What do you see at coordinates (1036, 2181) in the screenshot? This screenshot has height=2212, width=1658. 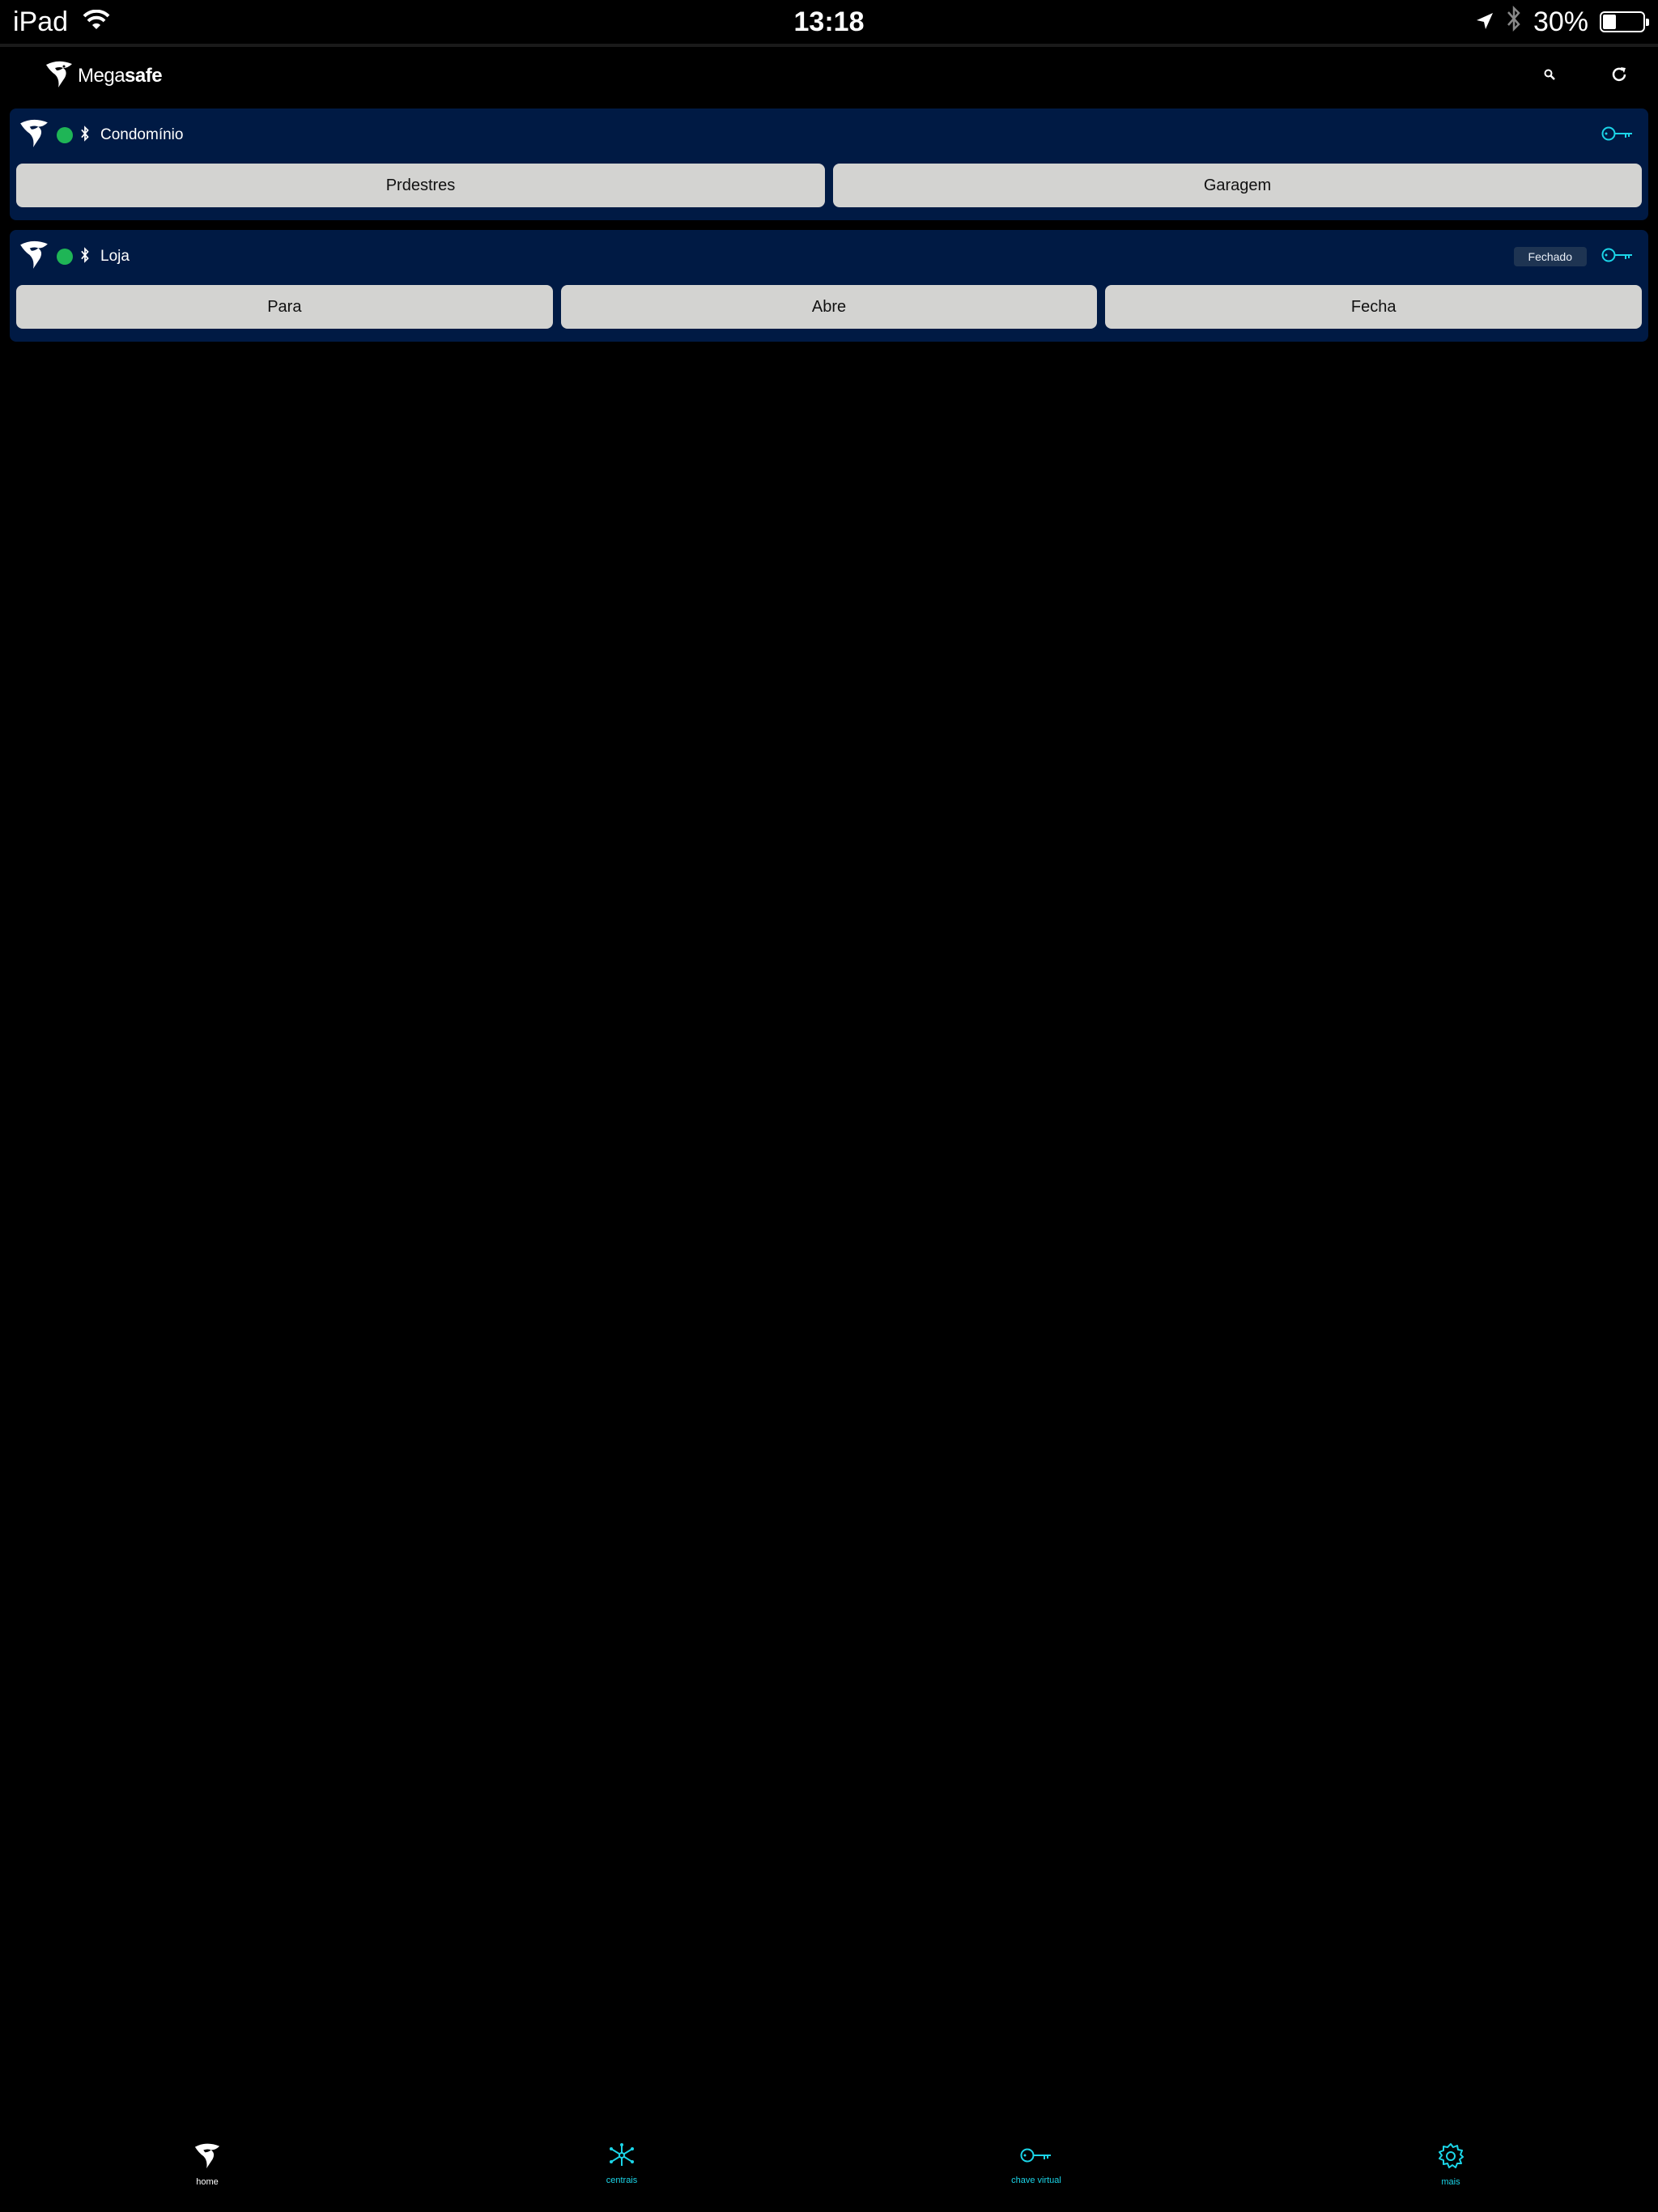 I see `tab-label: chave virtual` at bounding box center [1036, 2181].